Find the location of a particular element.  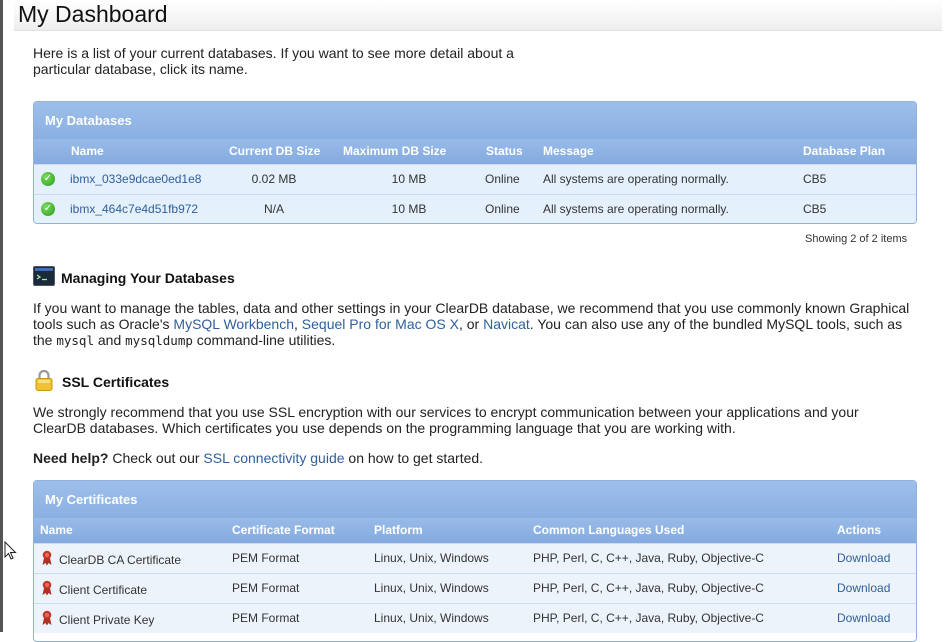

title-bar: My Dashboard is located at coordinates (478, 15).